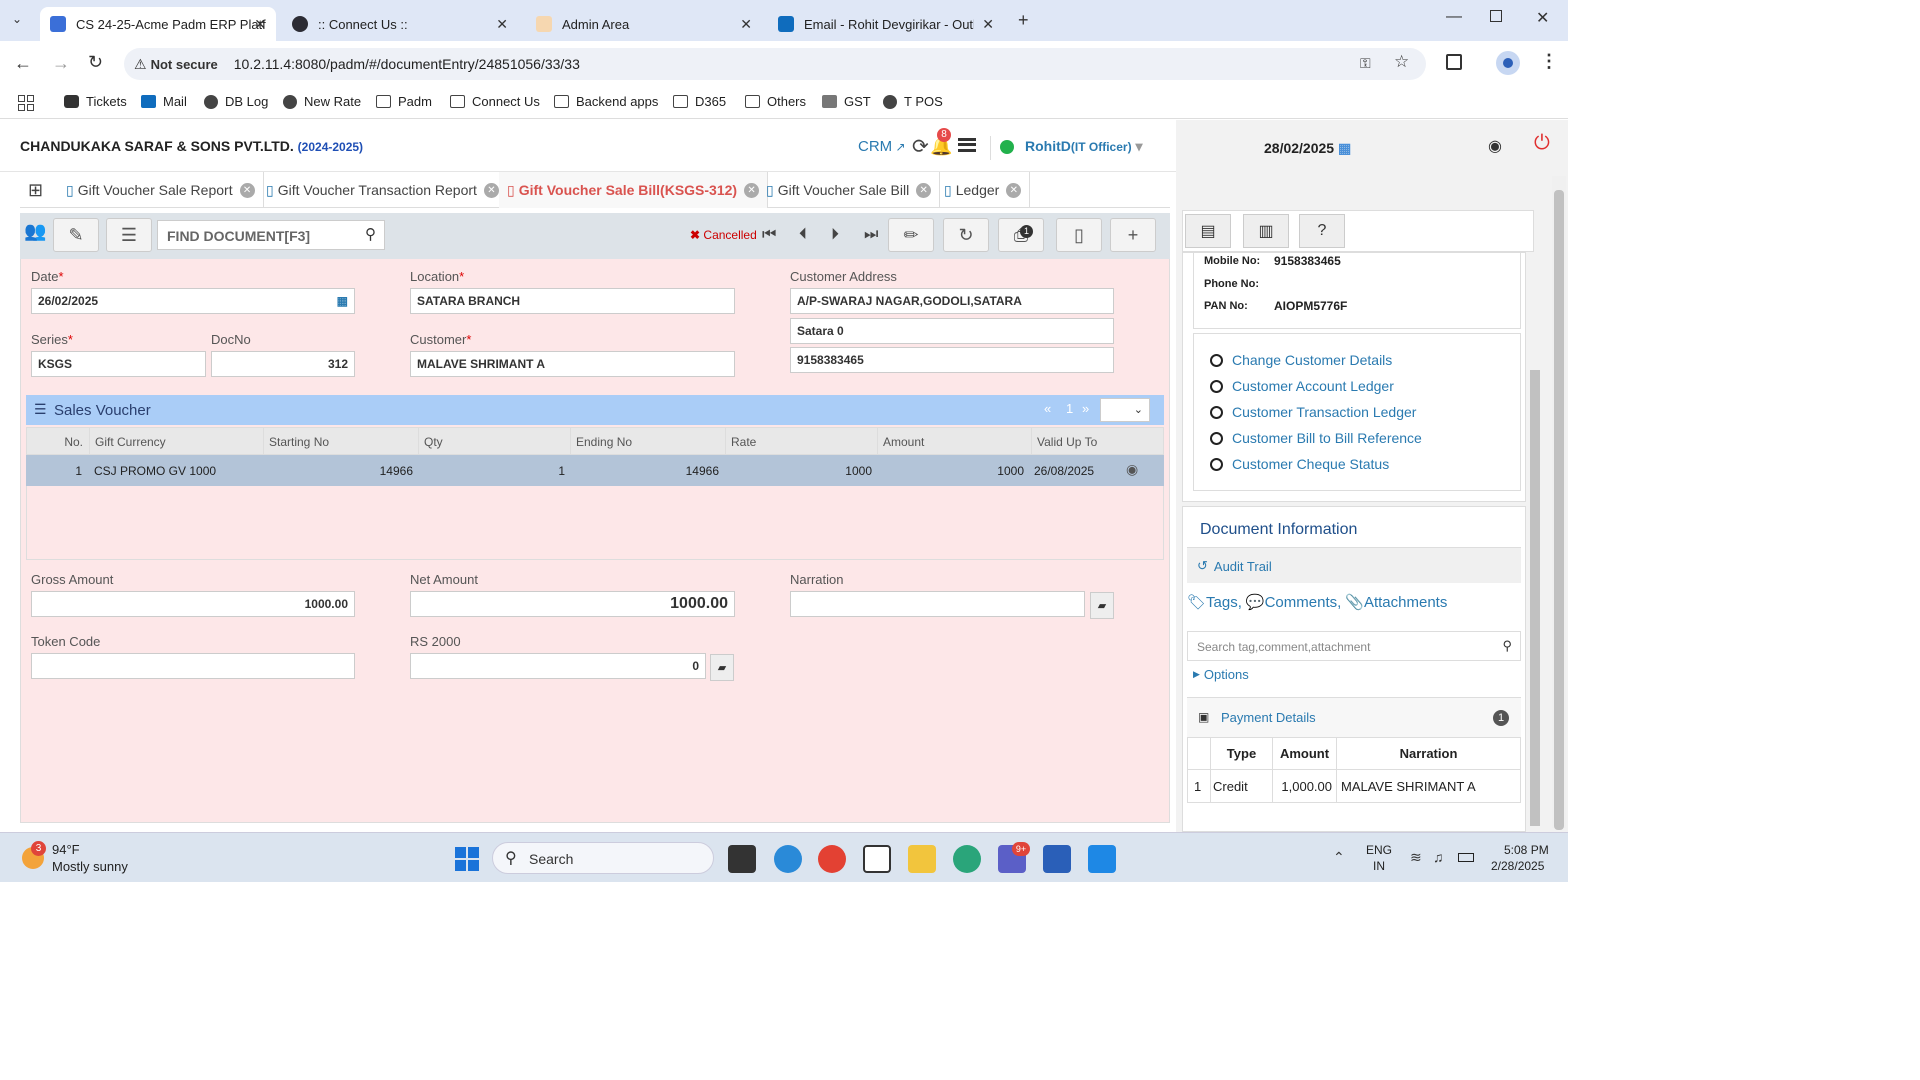 Image resolution: width=1920 pixels, height=1080 pixels. Describe the element at coordinates (882, 146) in the screenshot. I see `crm-link: CRM ↗` at that location.